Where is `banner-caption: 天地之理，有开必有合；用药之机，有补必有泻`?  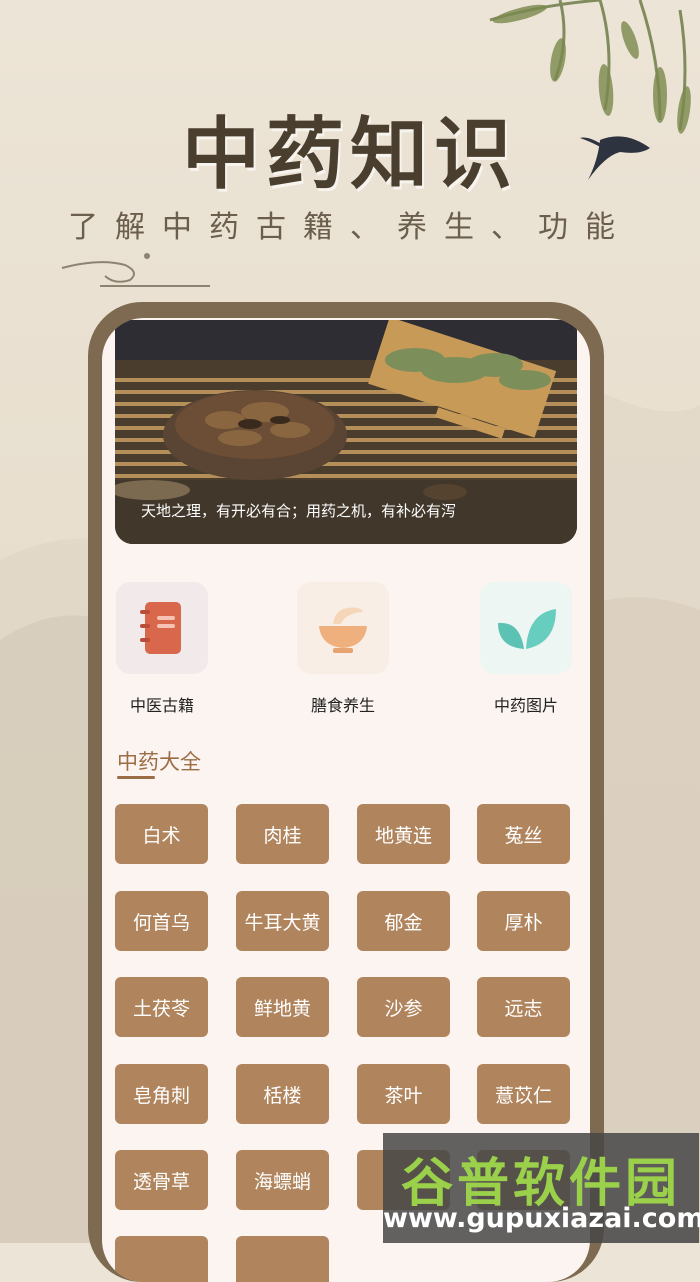
banner-caption: 天地之理，有开必有合；用药之机，有补必有泻 is located at coordinates (346, 512).